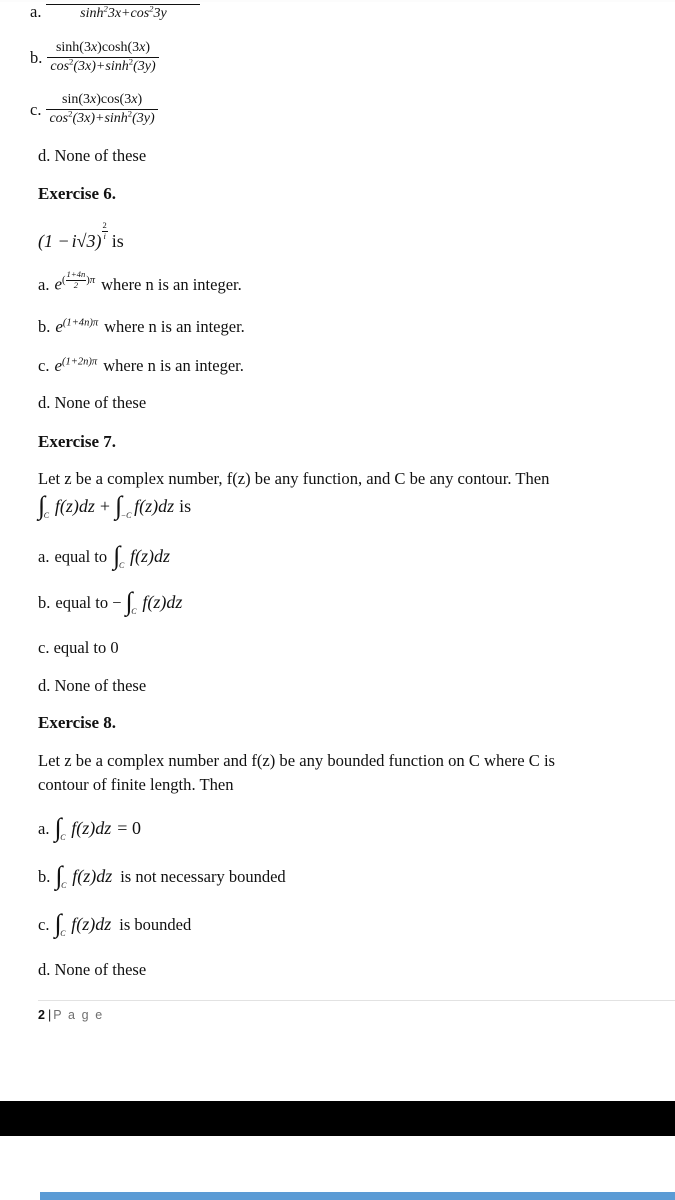 The image size is (675, 1200). What do you see at coordinates (203, 876) in the screenshot?
I see `option-tail-8b: is not necessary bounded` at bounding box center [203, 876].